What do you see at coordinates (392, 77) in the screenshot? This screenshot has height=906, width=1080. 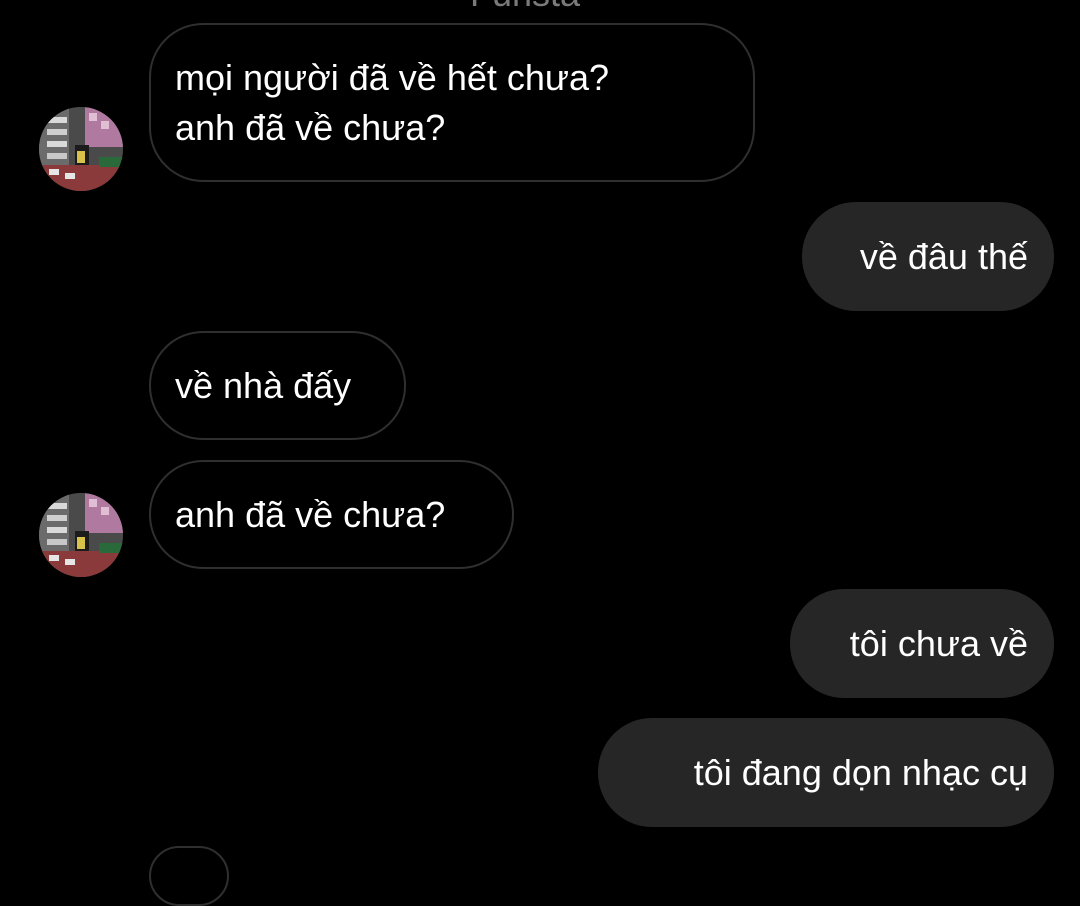 I see `message-text-line: mọi người đã về hết chưa?` at bounding box center [392, 77].